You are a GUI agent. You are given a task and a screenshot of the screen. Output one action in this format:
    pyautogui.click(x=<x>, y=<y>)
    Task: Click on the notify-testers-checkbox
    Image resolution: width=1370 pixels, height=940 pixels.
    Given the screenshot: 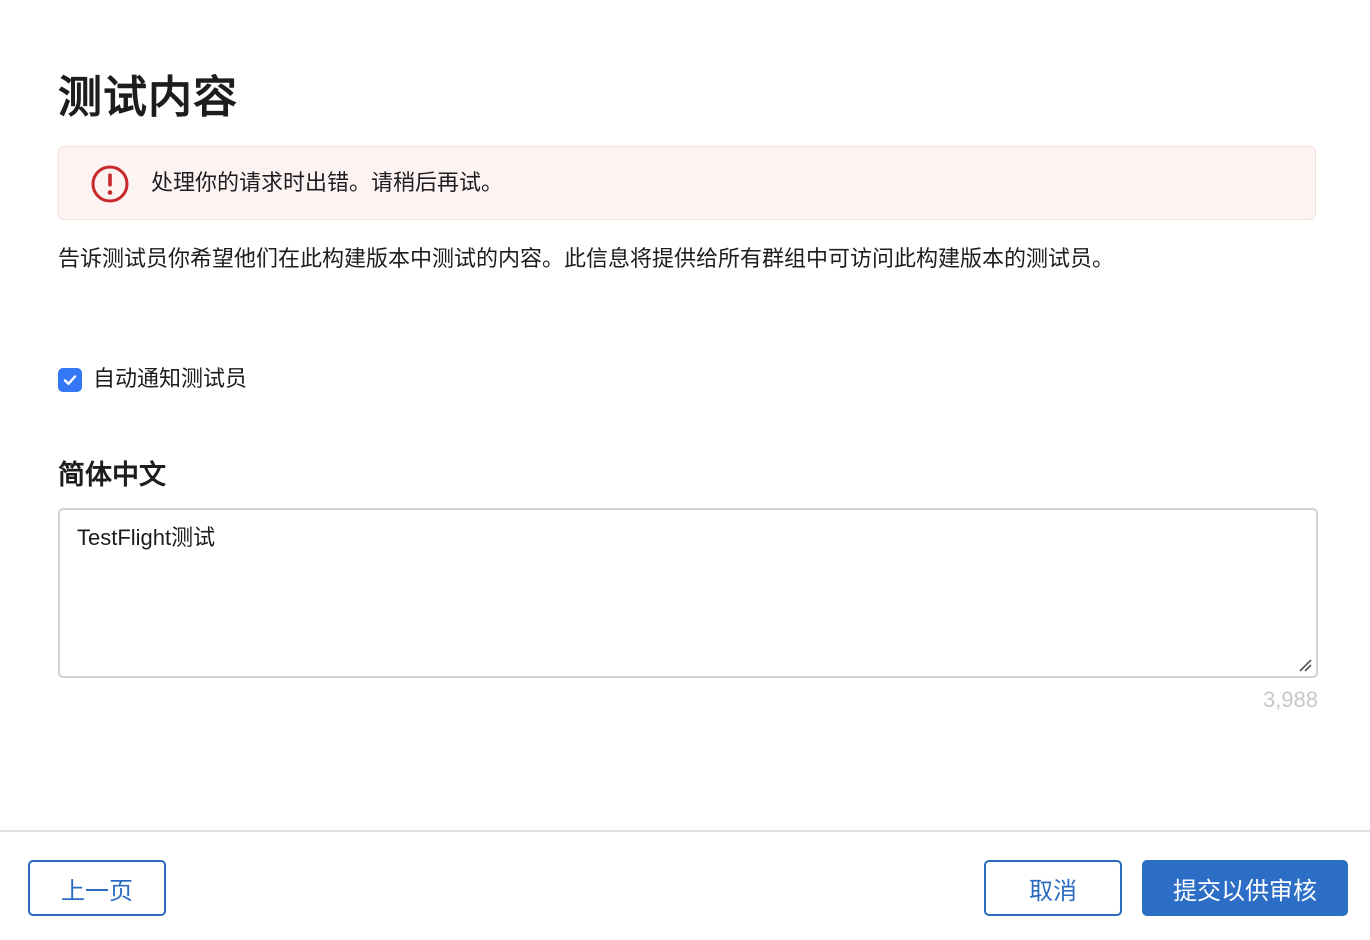 What is the action you would take?
    pyautogui.click(x=70, y=380)
    